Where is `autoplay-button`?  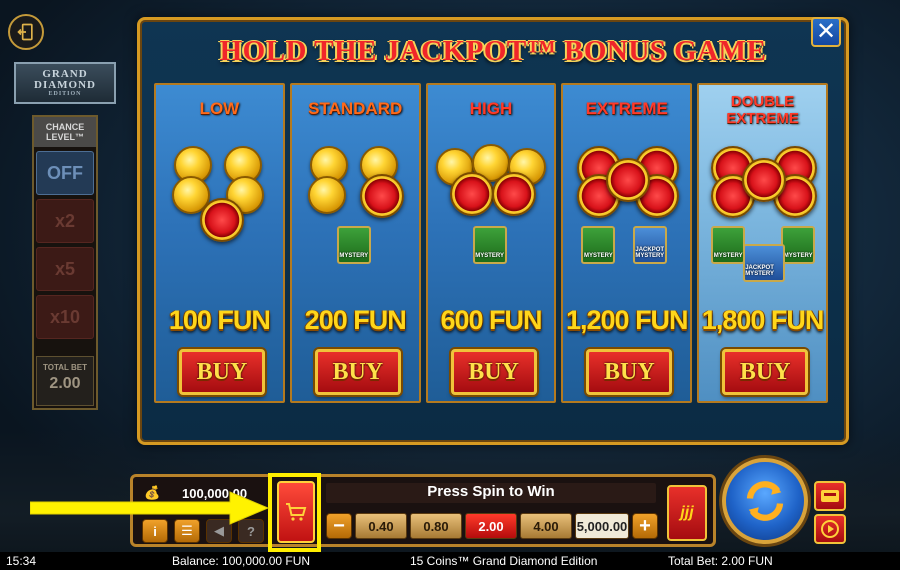
autoplay-button is located at coordinates (830, 496).